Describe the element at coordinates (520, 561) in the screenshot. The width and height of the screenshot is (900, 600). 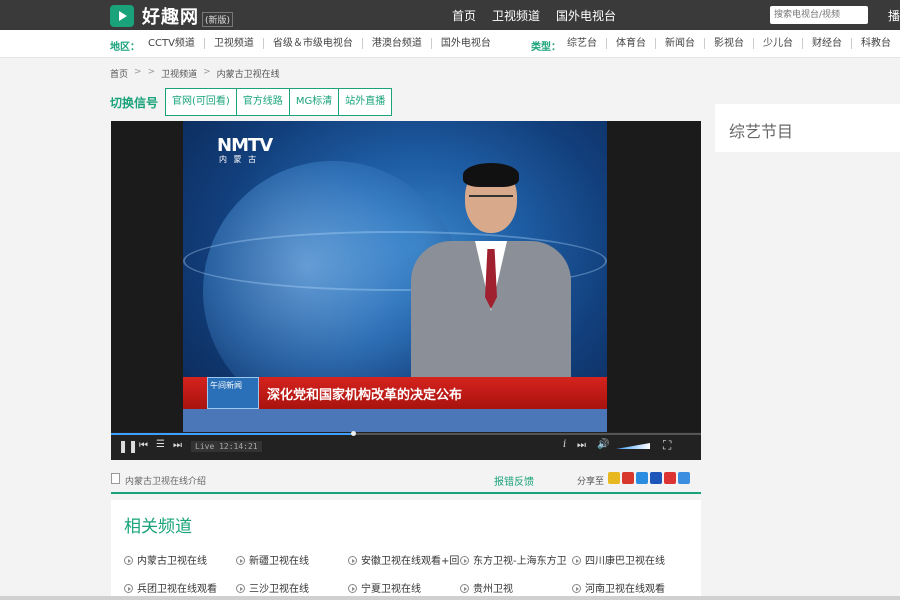
I see `related-channel-label: 东方卫视-上海东方卫` at that location.